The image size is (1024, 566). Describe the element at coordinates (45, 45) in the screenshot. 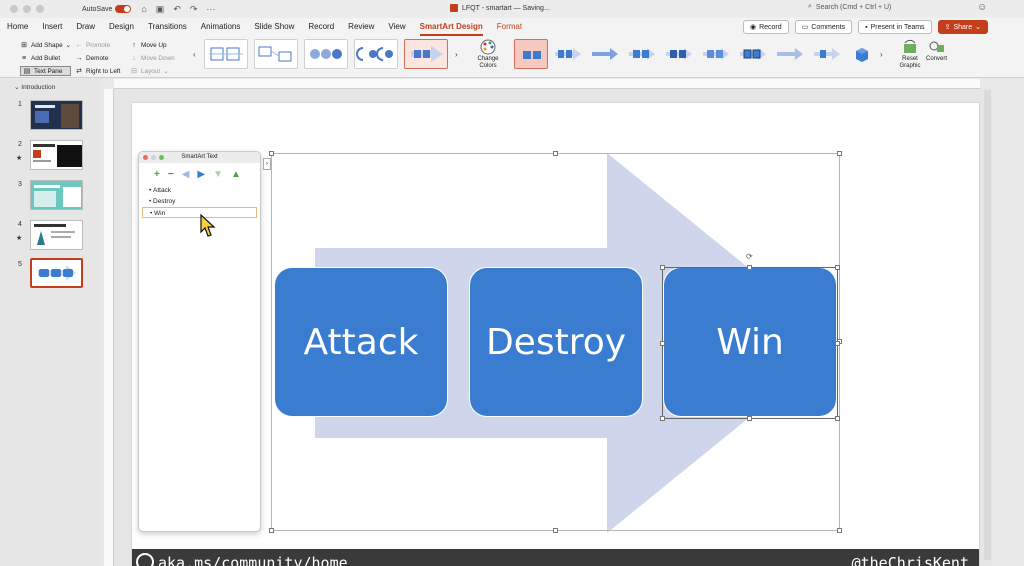

I see `add-shape-button: ⊞ Add Shape ⌄` at that location.